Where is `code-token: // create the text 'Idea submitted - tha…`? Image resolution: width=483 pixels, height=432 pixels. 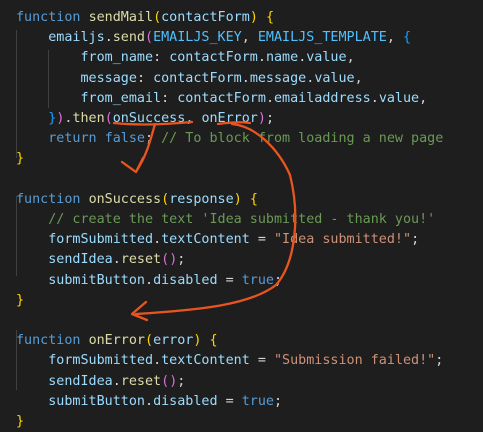 code-token: // create the text 'Idea submitted - tha… is located at coordinates (242, 219).